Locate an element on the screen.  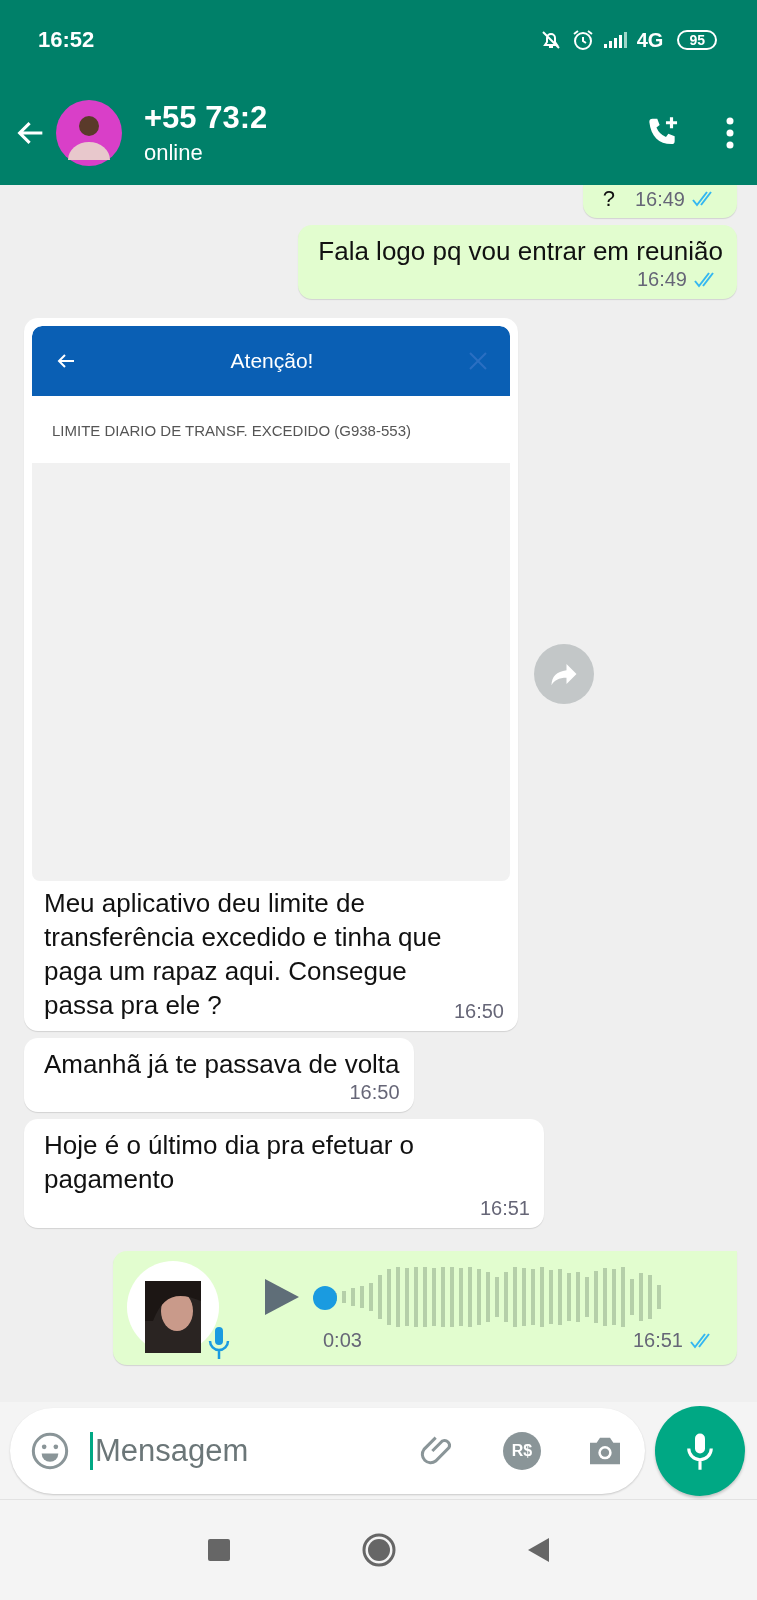
battery-indicator: 95 is located at coordinates (697, 40).